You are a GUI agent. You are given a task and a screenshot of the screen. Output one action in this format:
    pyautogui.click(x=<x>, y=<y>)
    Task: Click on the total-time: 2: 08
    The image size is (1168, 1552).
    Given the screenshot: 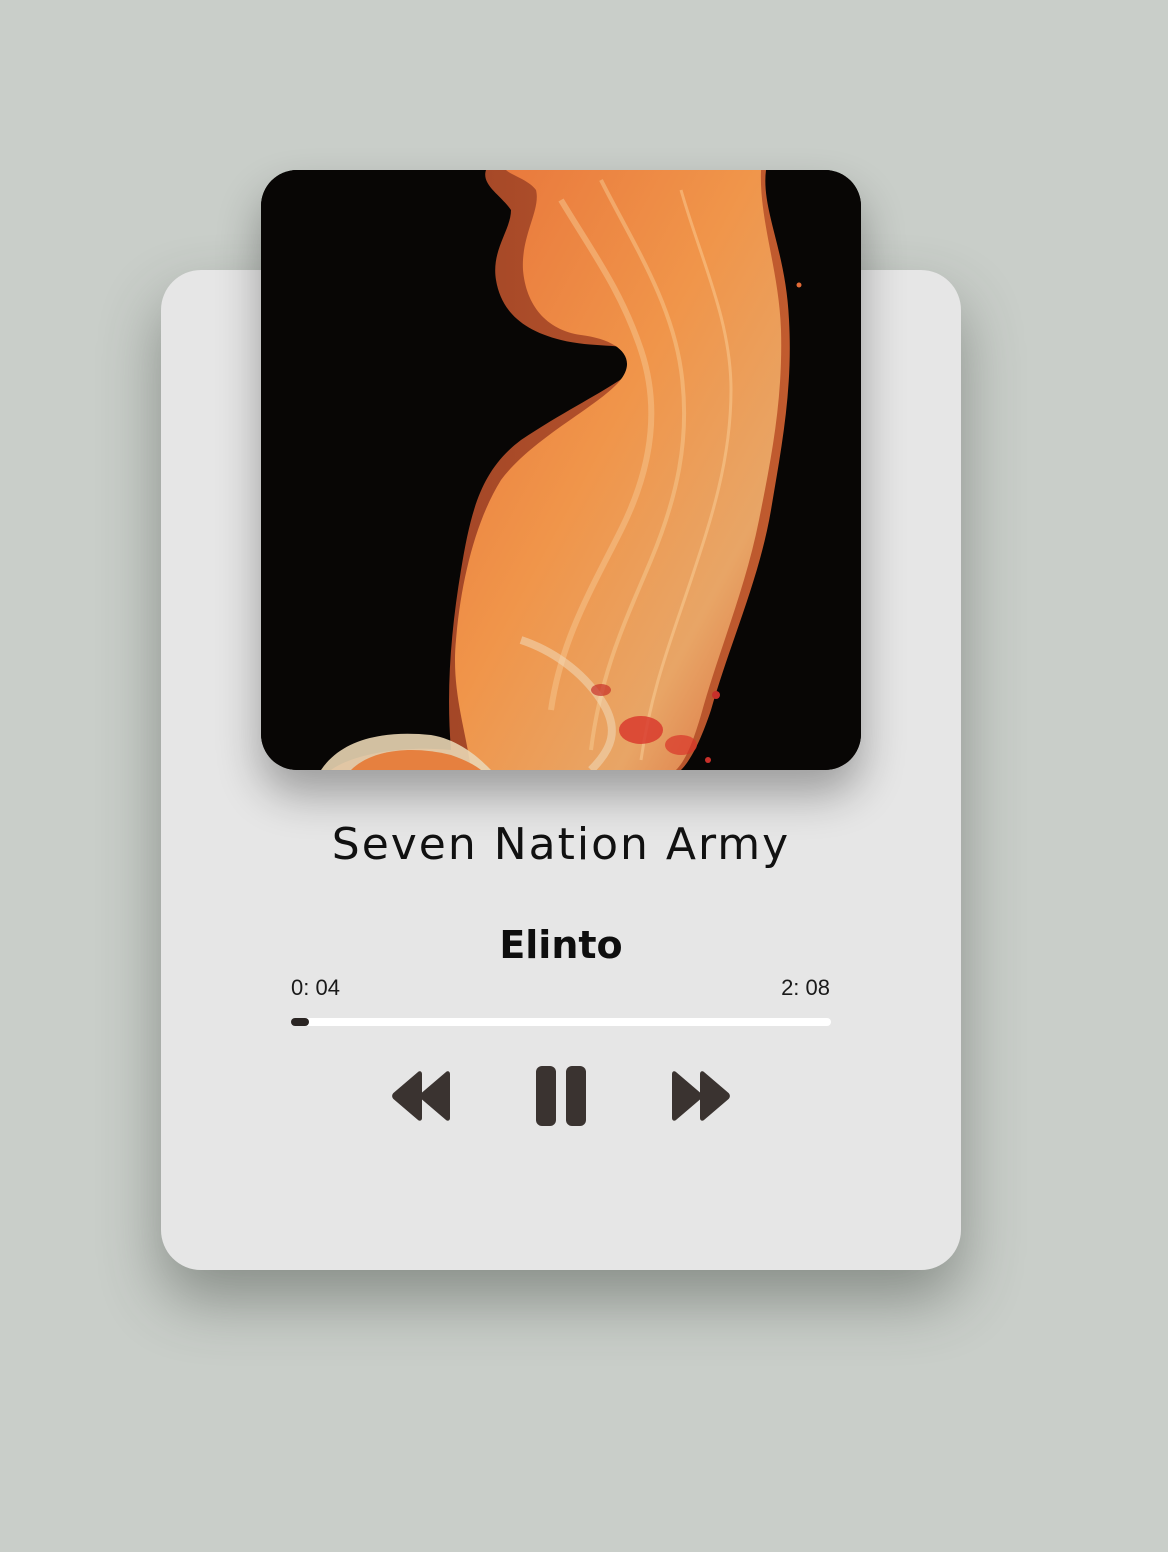 What is the action you would take?
    pyautogui.click(x=805, y=987)
    